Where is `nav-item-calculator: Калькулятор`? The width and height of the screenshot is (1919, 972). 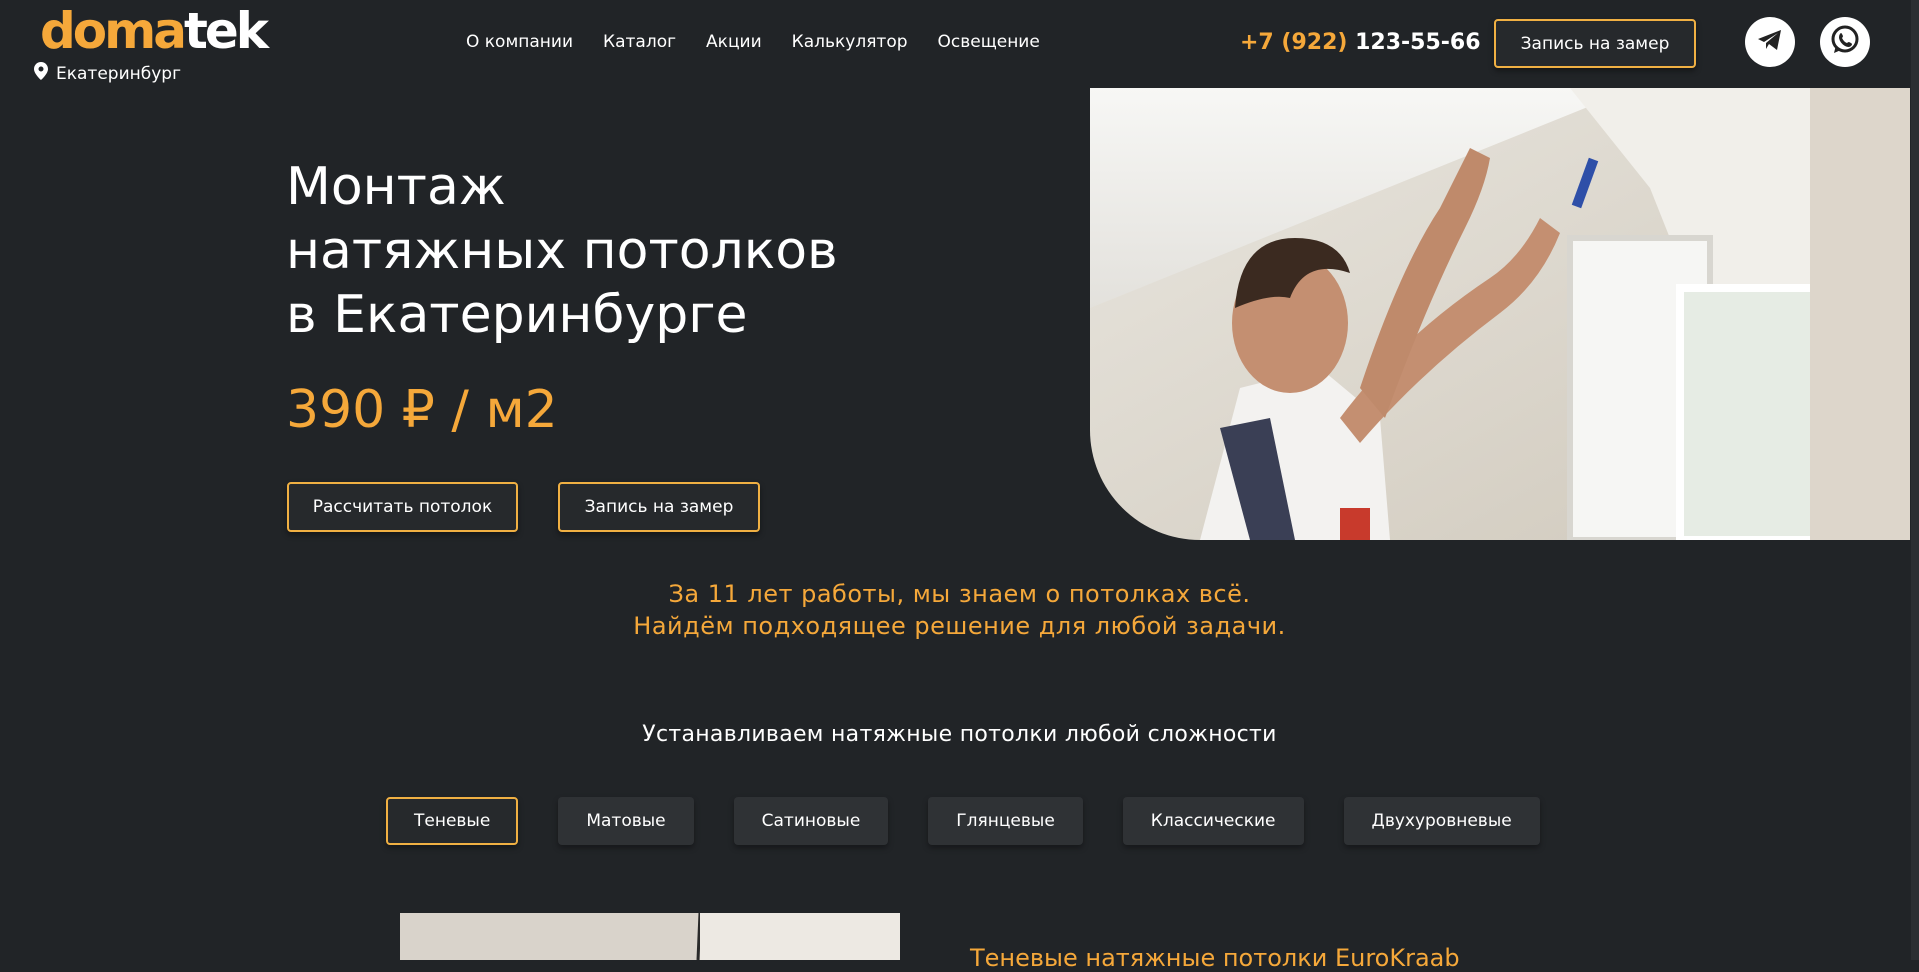
nav-item-calculator: Калькулятор is located at coordinates (850, 42).